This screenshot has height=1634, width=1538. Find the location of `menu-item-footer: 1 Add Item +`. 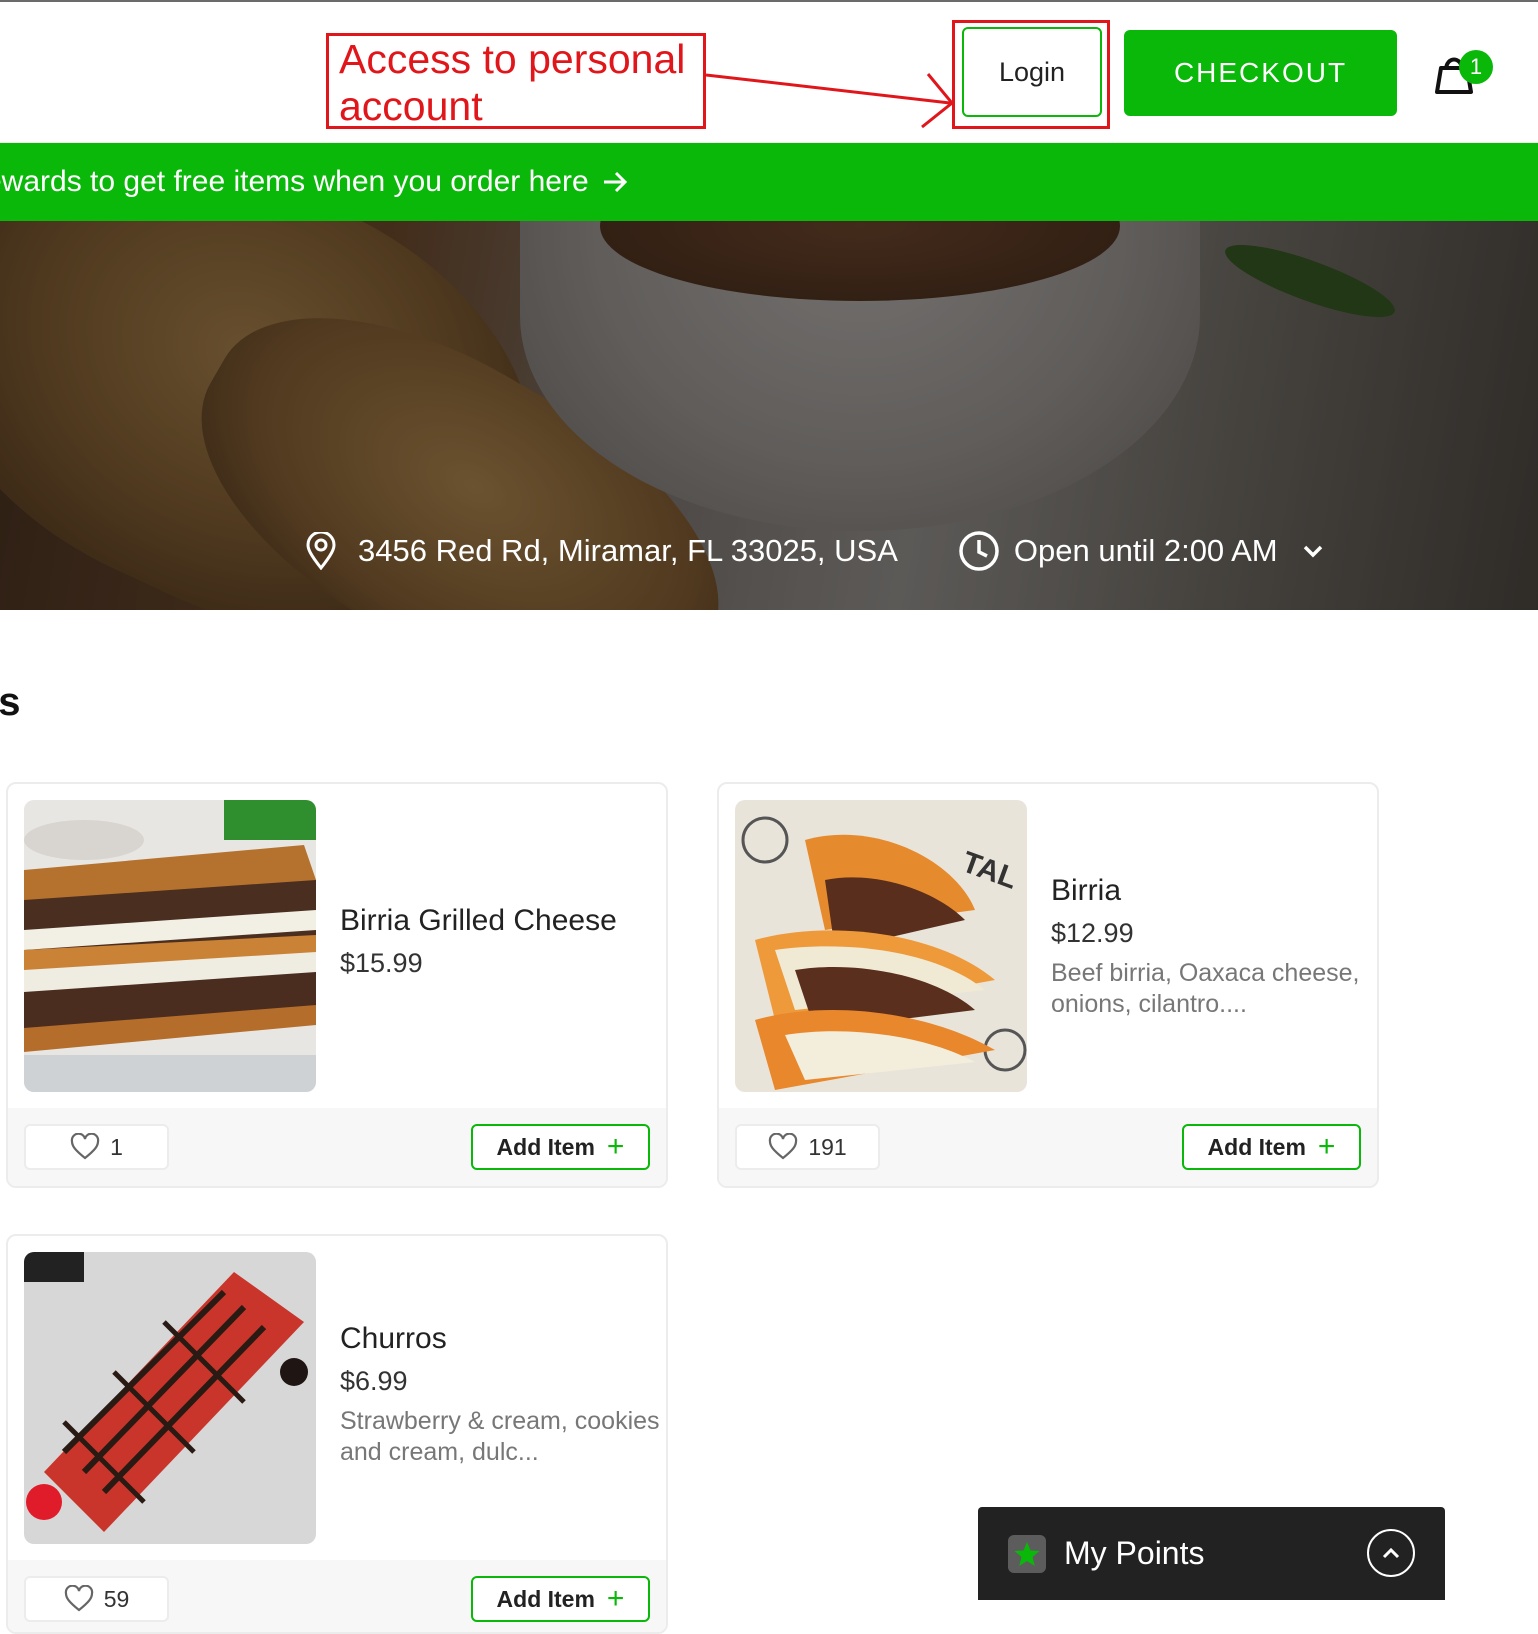

menu-item-footer: 1 Add Item + is located at coordinates (337, 1147).